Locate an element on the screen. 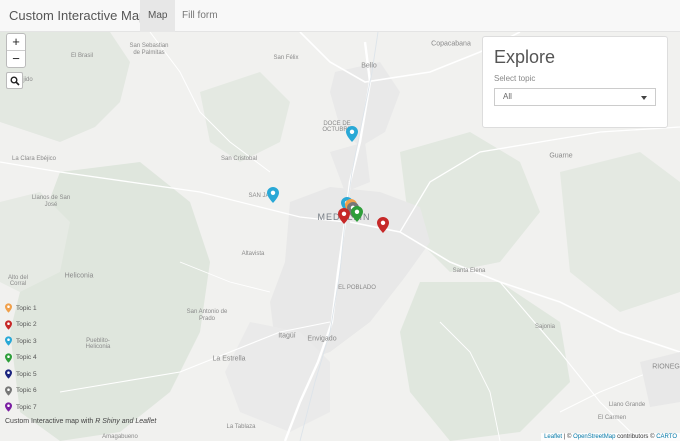 Image resolution: width=680 pixels, height=441 pixels. place-ejido: jido is located at coordinates (28, 80).